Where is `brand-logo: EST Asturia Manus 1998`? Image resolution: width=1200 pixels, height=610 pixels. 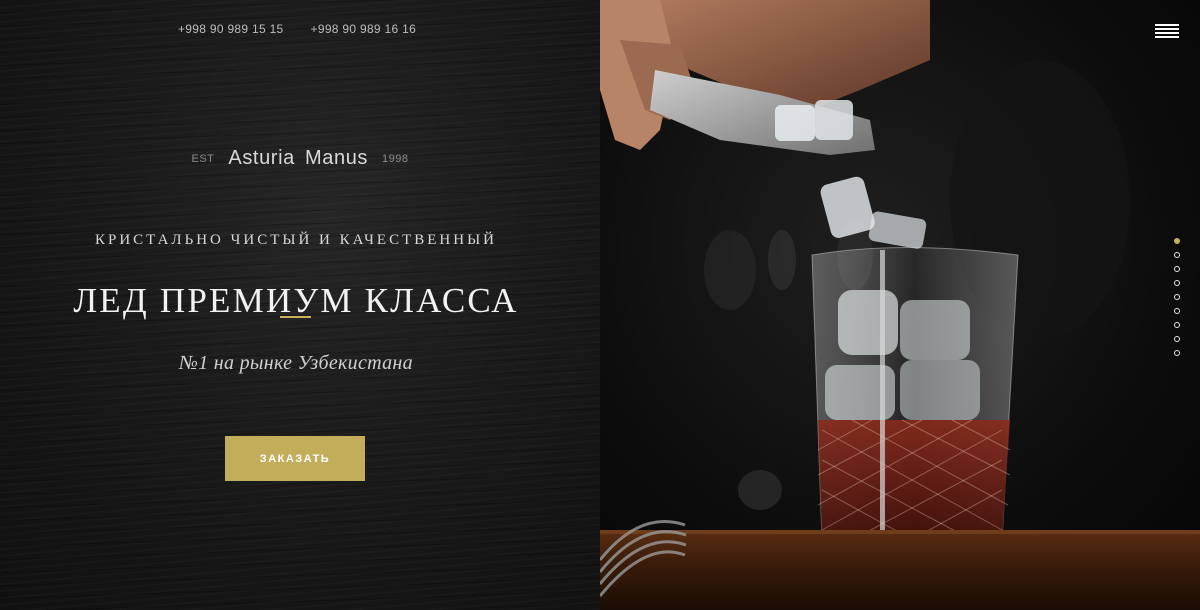 brand-logo: EST Asturia Manus 1998 is located at coordinates (300, 158).